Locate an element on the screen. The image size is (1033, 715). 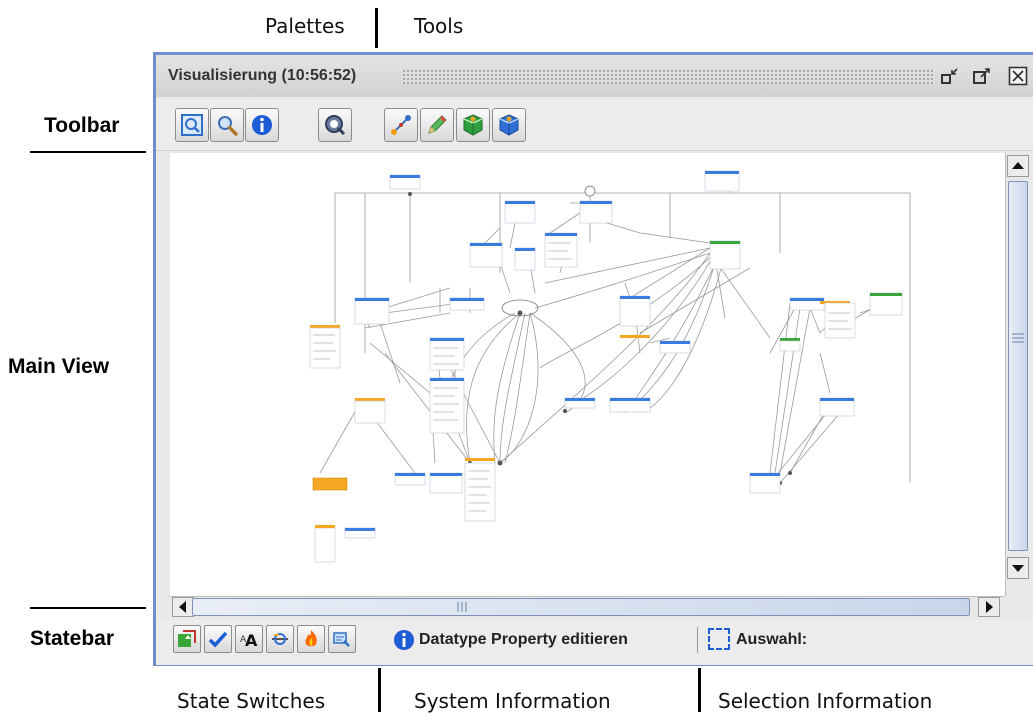
toolbar-annotation: Toolbar is located at coordinates (82, 125).